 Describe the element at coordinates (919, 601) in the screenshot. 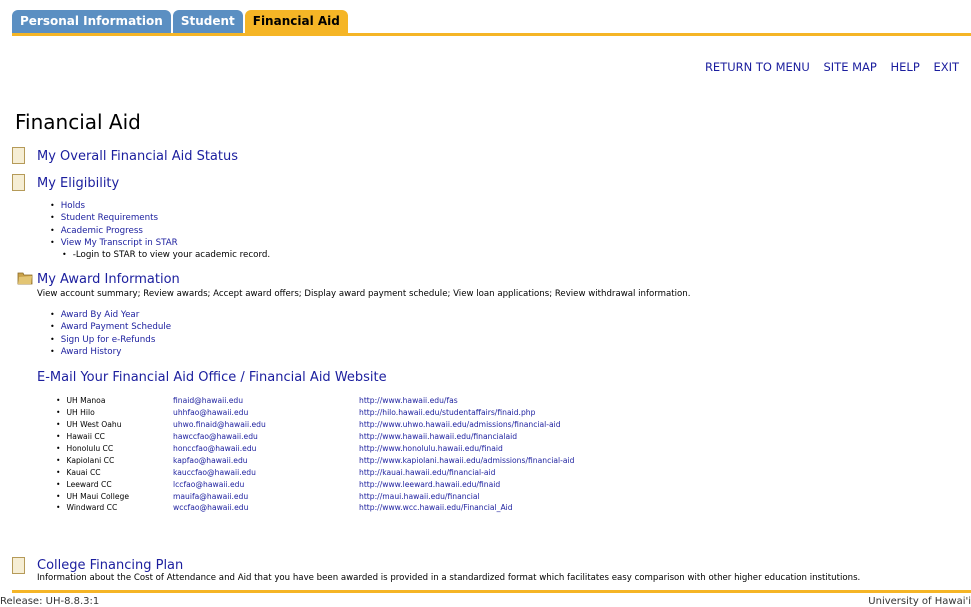

I see `university-name: University of Hawai'i` at that location.